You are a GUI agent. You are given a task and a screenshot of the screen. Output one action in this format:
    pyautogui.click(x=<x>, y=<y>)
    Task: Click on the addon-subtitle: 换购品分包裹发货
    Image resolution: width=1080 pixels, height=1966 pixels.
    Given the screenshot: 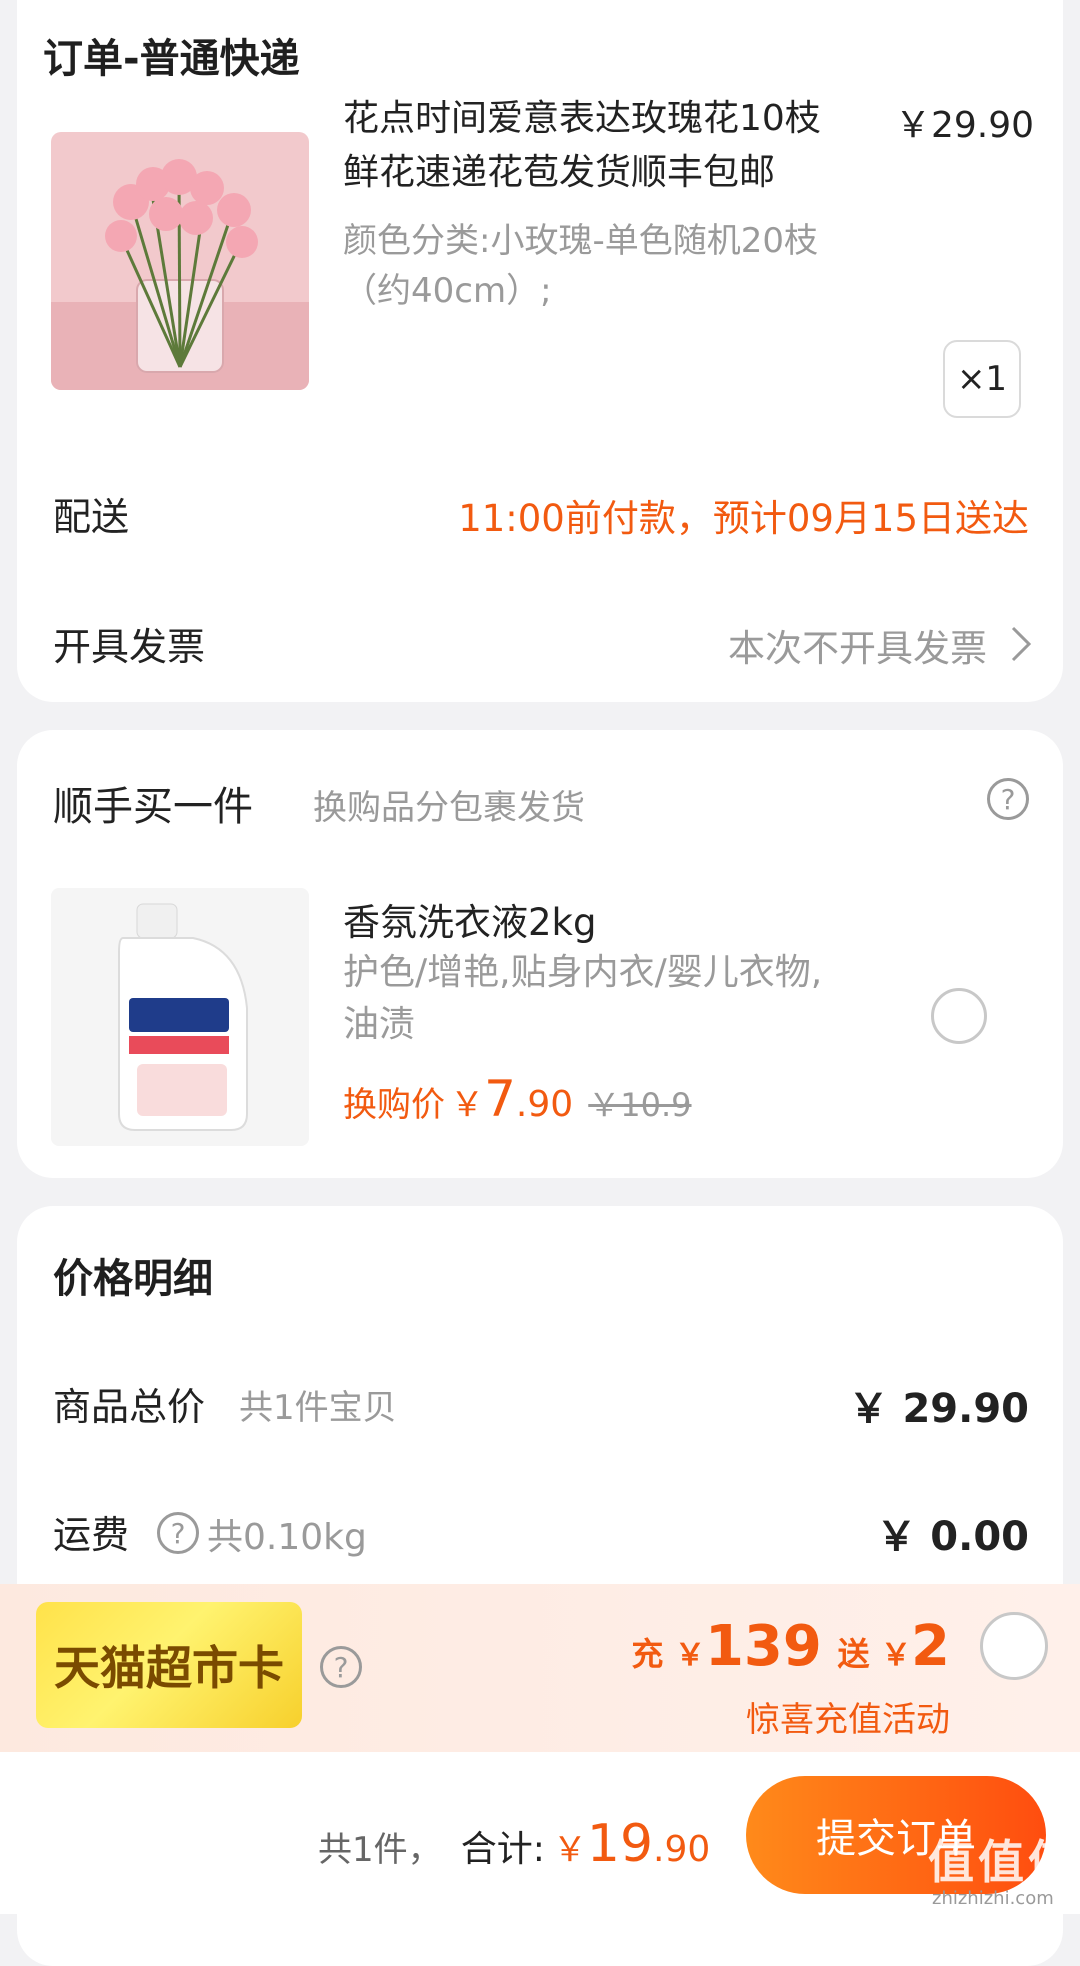 What is the action you would take?
    pyautogui.click(x=449, y=808)
    